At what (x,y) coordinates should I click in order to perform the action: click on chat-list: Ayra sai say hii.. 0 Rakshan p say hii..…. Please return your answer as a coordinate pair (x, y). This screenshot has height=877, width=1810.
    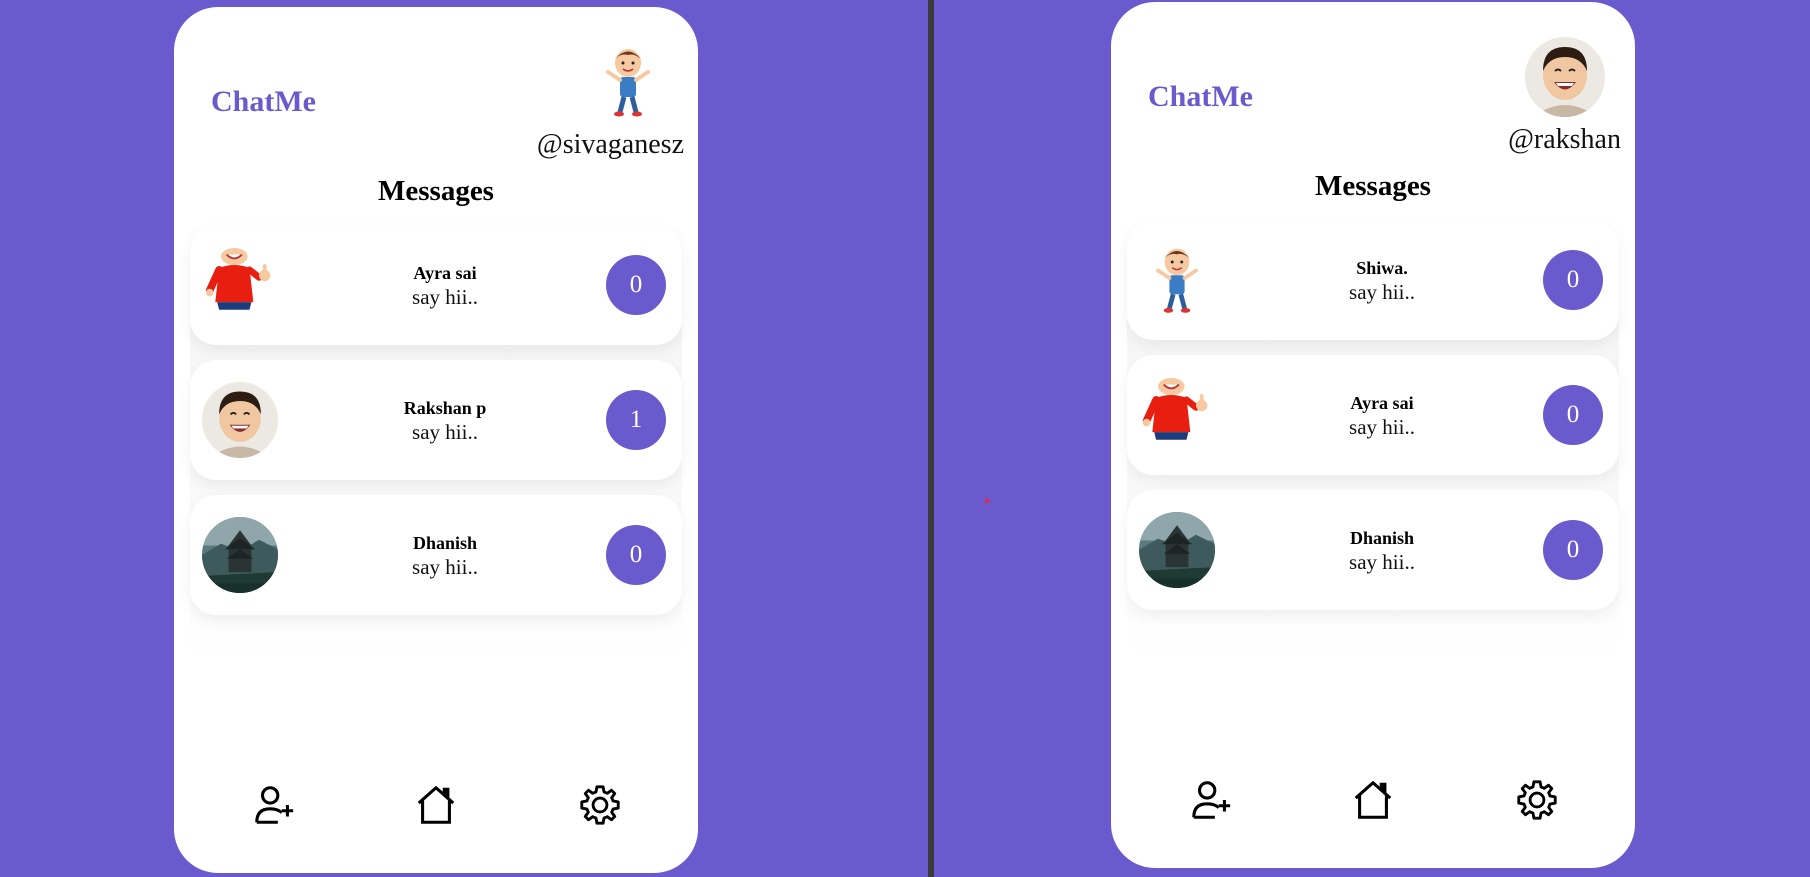
    Looking at the image, I should click on (436, 445).